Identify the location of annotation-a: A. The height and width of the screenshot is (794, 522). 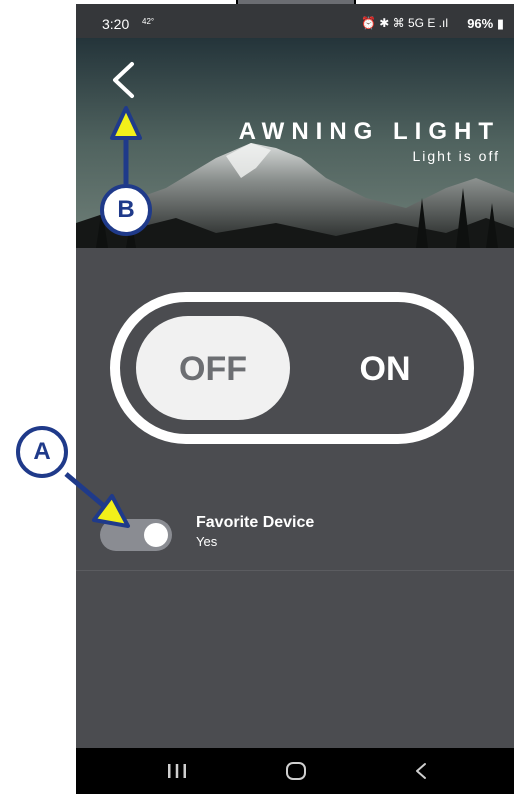
(42, 452).